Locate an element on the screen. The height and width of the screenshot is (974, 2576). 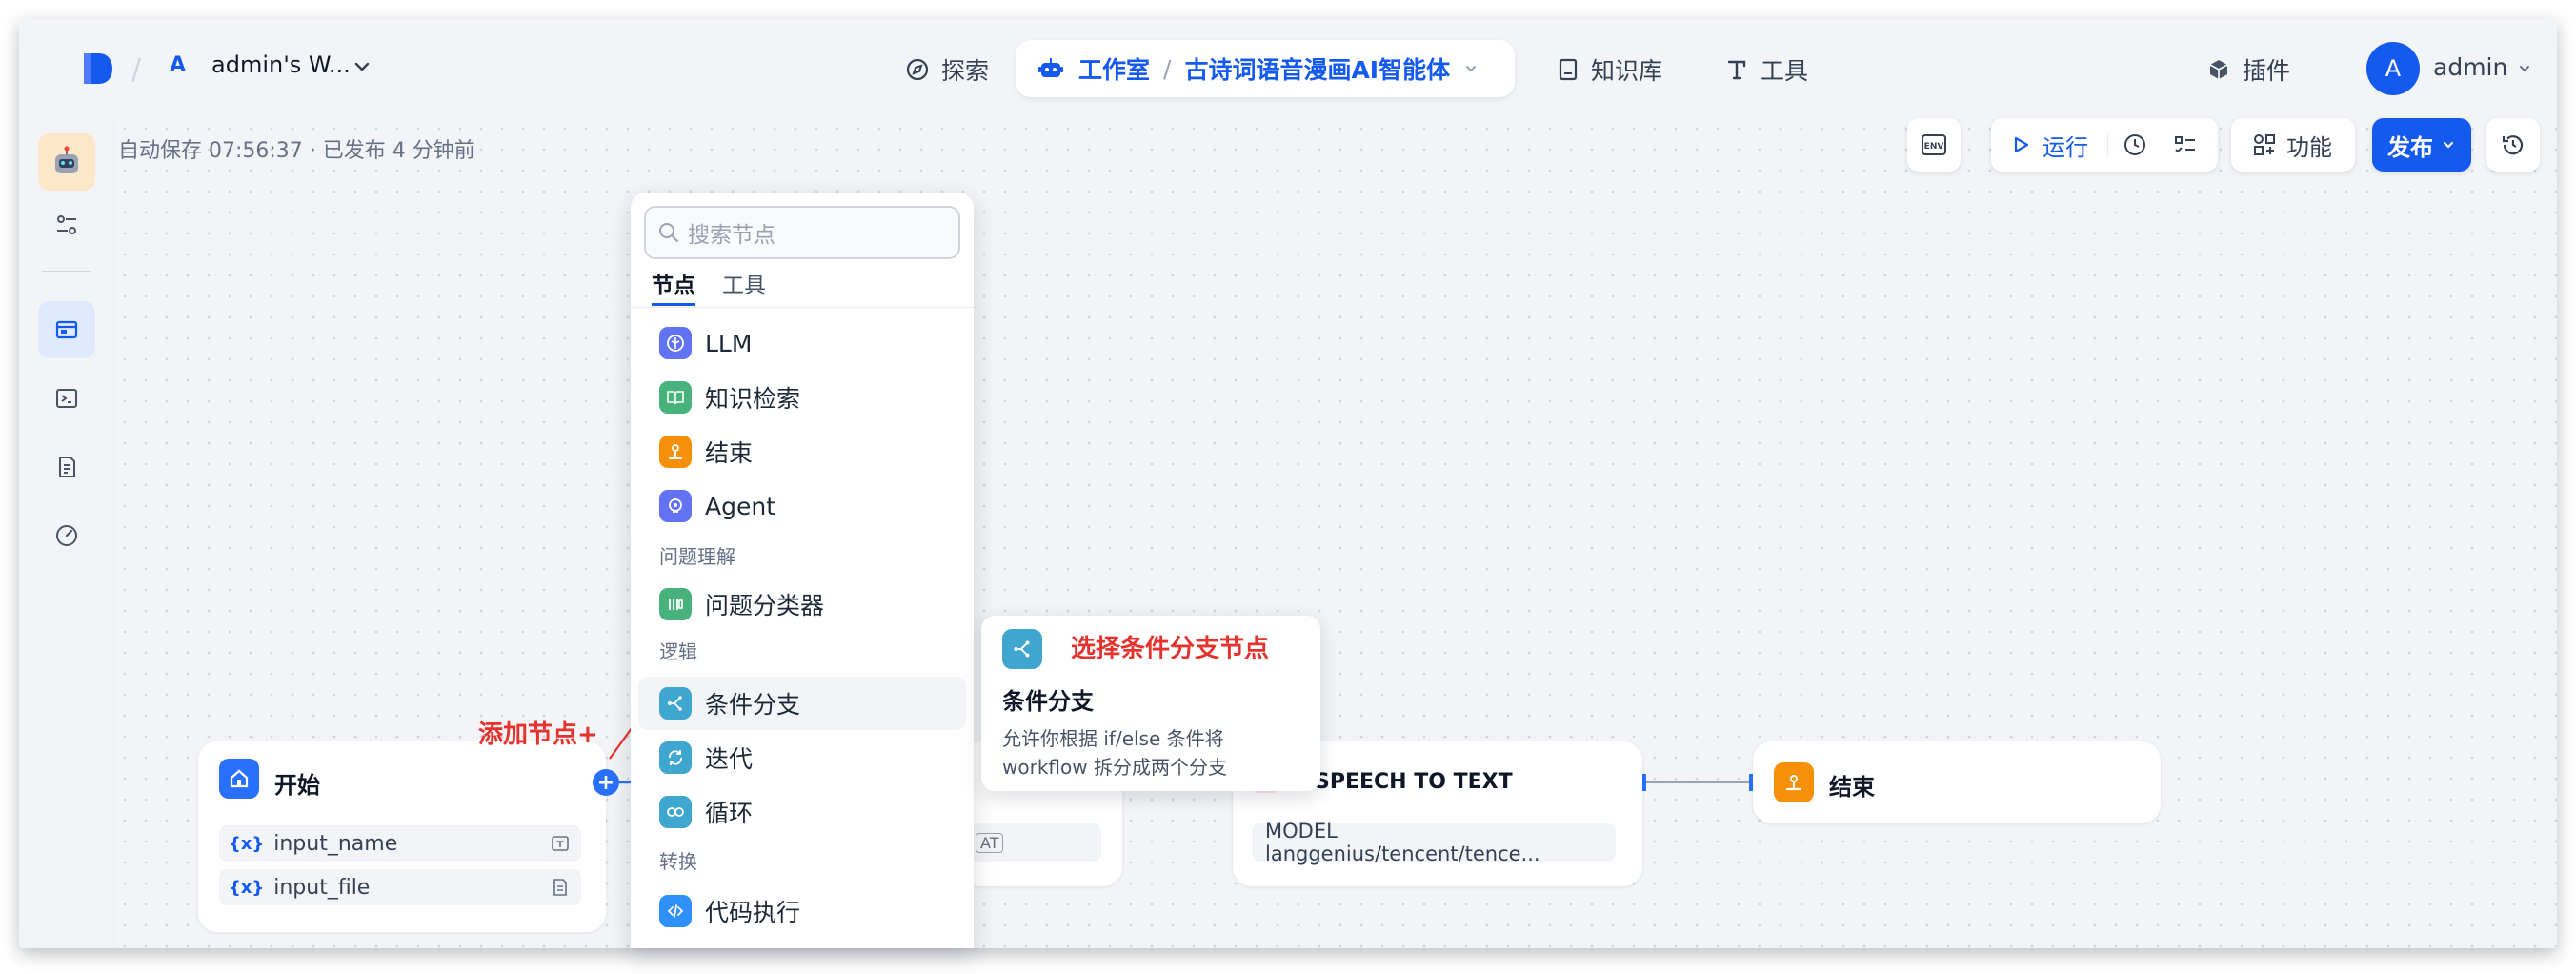
node-option-end: 结束 is located at coordinates (802, 451).